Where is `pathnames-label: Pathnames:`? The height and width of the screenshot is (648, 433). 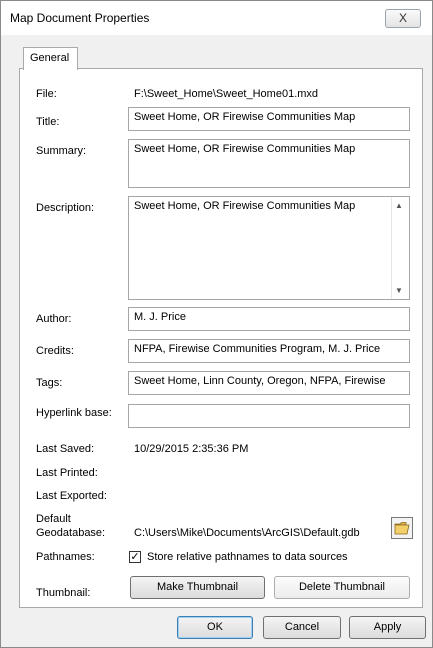 pathnames-label: Pathnames: is located at coordinates (65, 557).